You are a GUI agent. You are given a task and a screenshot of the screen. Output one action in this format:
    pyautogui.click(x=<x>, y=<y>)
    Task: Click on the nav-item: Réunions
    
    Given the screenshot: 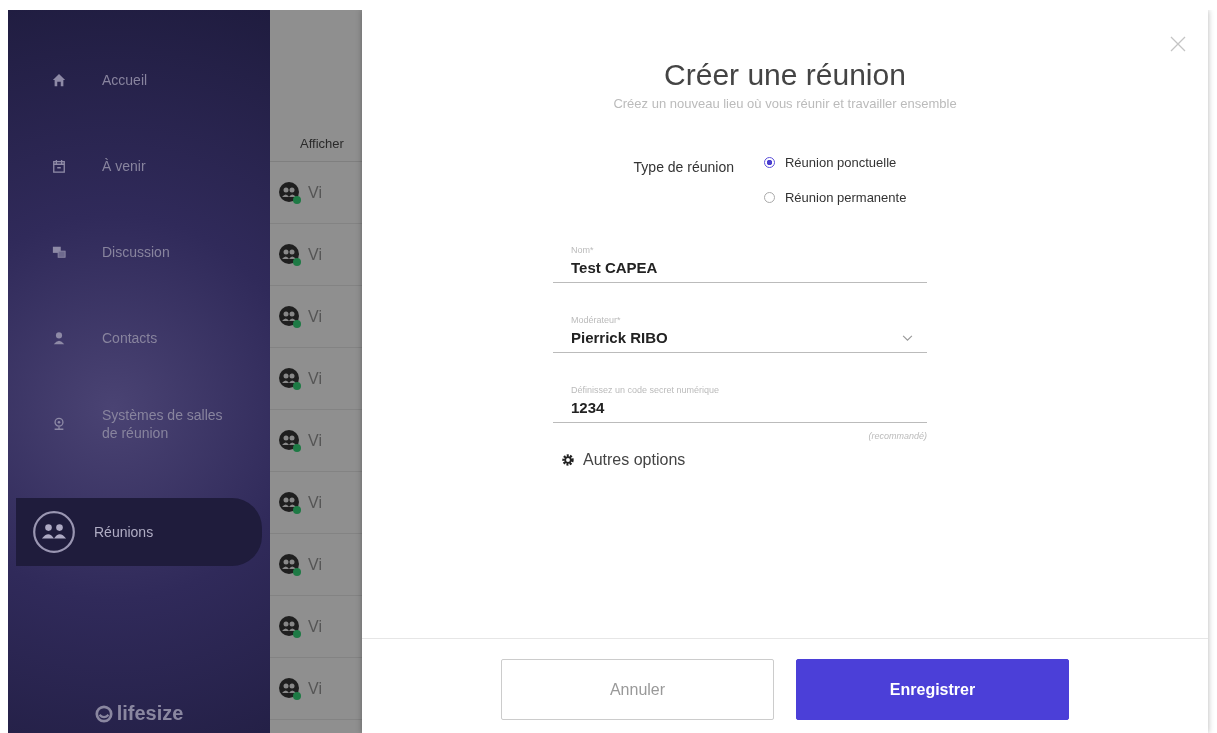 What is the action you would take?
    pyautogui.click(x=139, y=532)
    